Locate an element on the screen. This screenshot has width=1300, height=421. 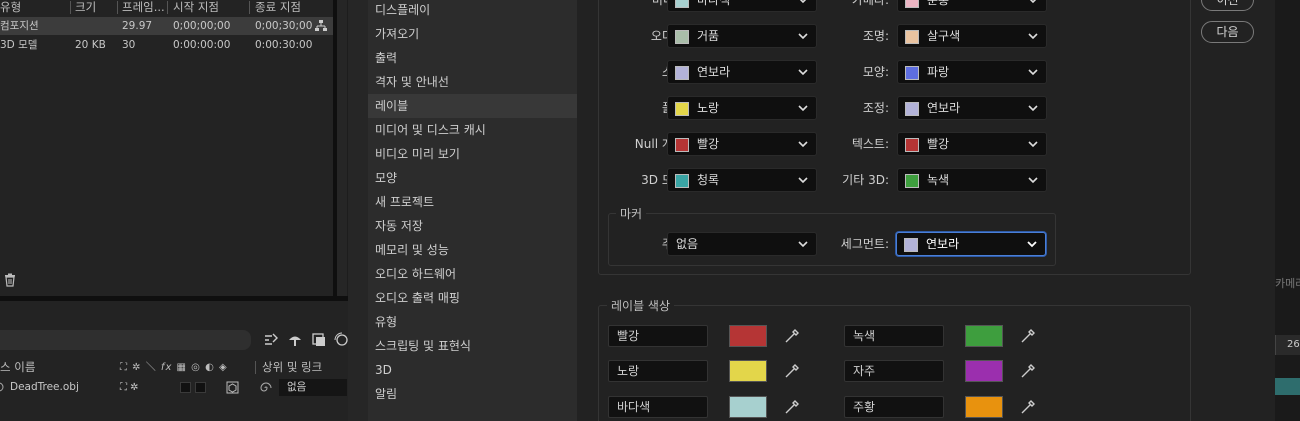
folder-label-dropdown: 노랑 is located at coordinates (742, 108).